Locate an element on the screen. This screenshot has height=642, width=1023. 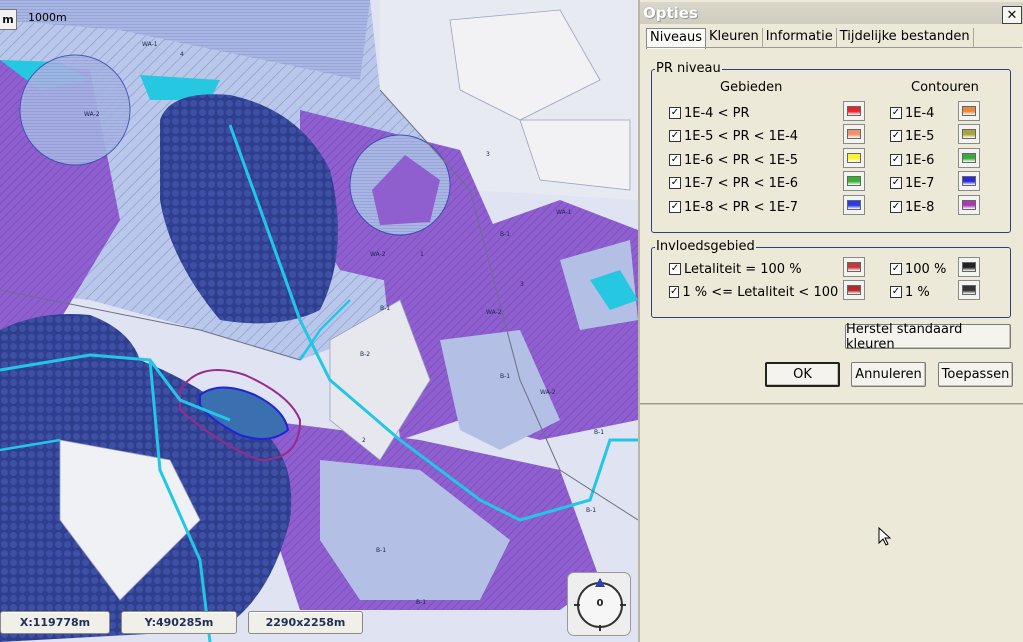
gebied-row: ✓ 1E-8 < PR < 1E-7 is located at coordinates (733, 207).